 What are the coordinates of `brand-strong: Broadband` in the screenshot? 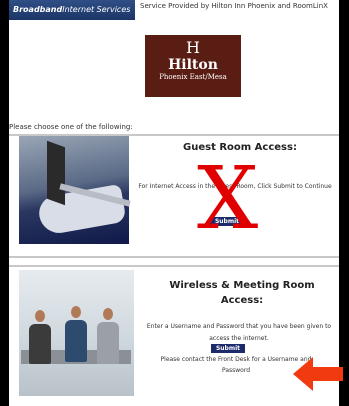 It's located at (38, 9).